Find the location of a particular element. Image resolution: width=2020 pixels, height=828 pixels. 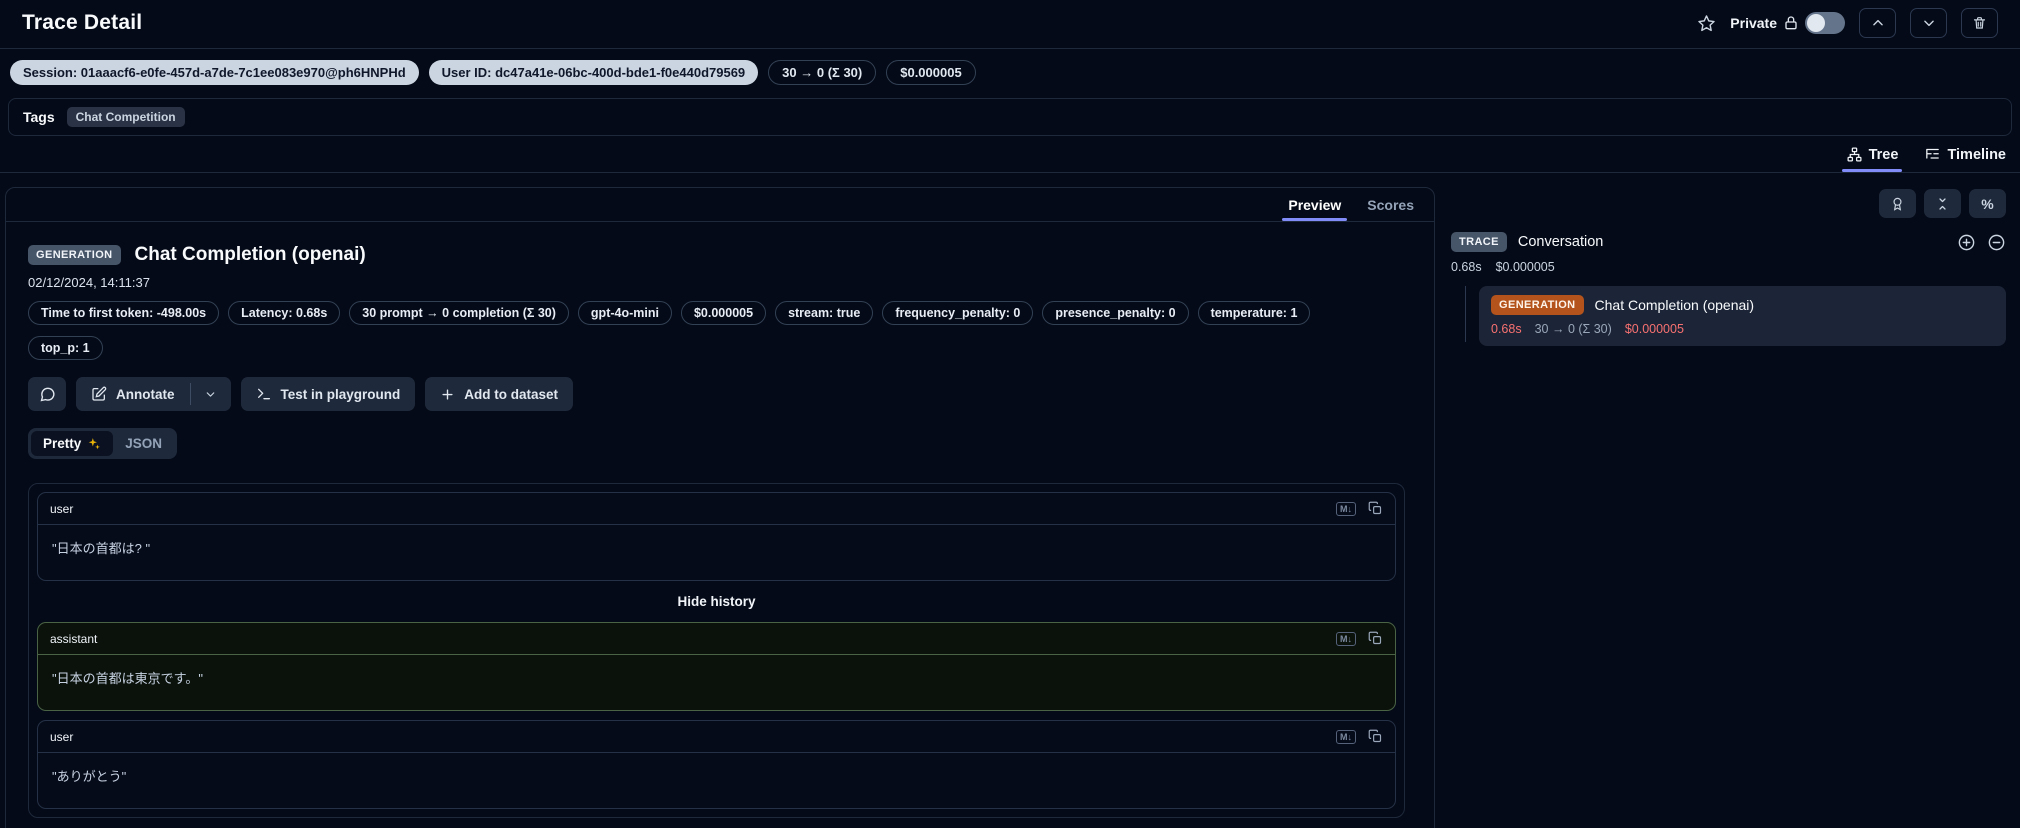

delete-trace-button is located at coordinates (1979, 23).